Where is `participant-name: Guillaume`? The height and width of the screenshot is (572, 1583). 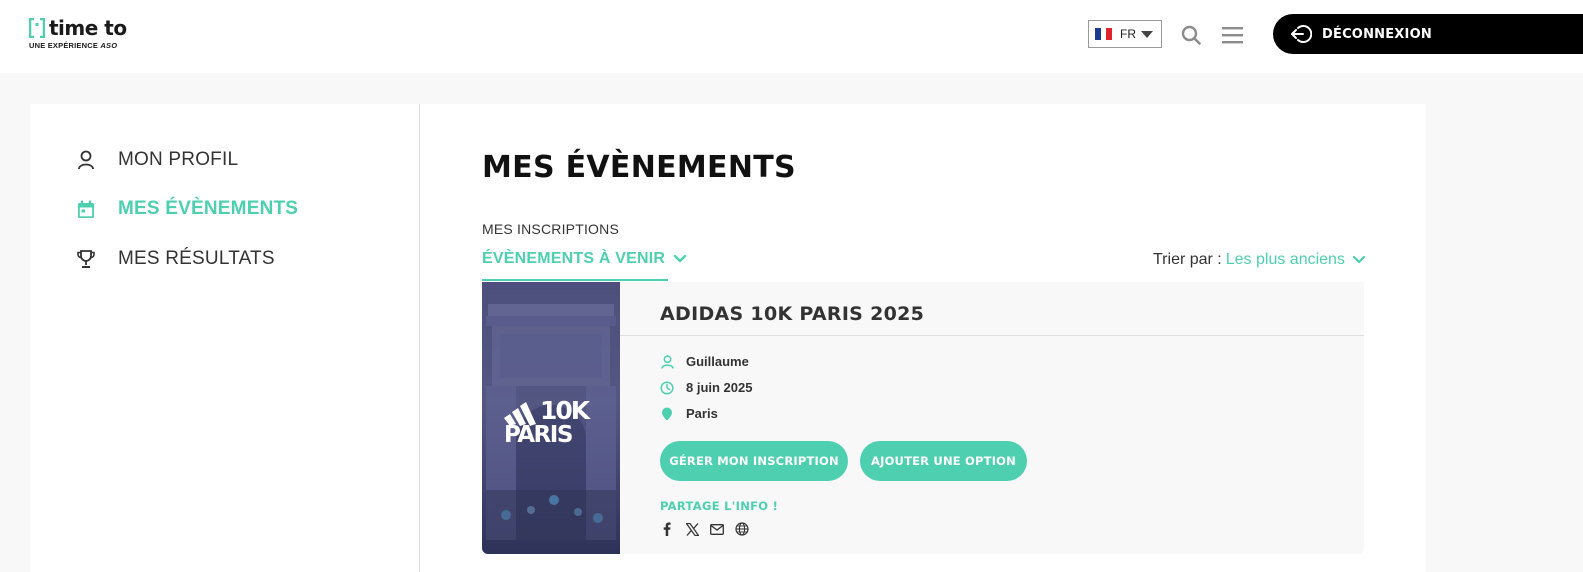 participant-name: Guillaume is located at coordinates (717, 361).